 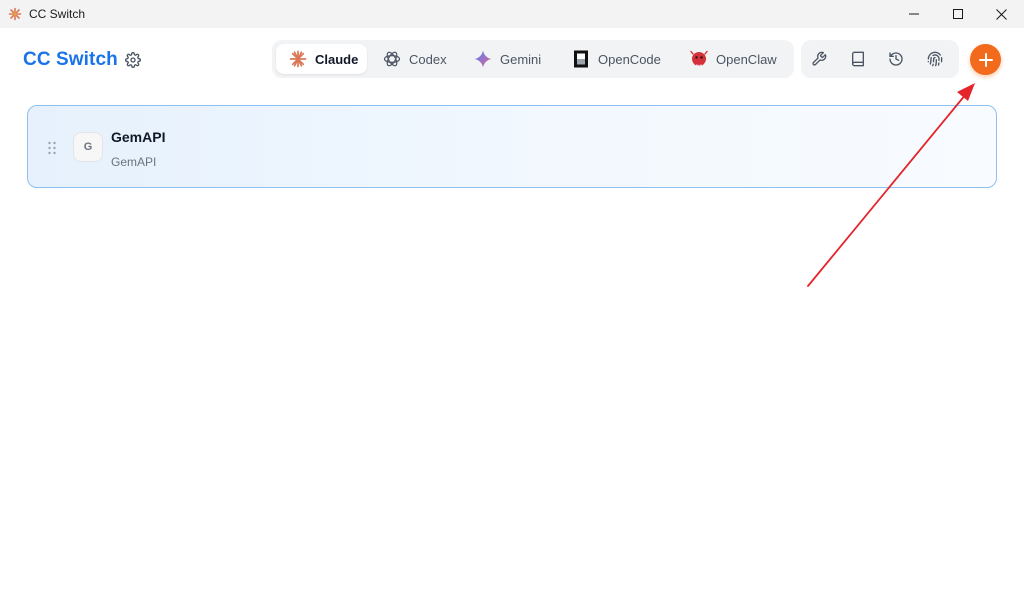 I want to click on opencode-icon, so click(x=581, y=59).